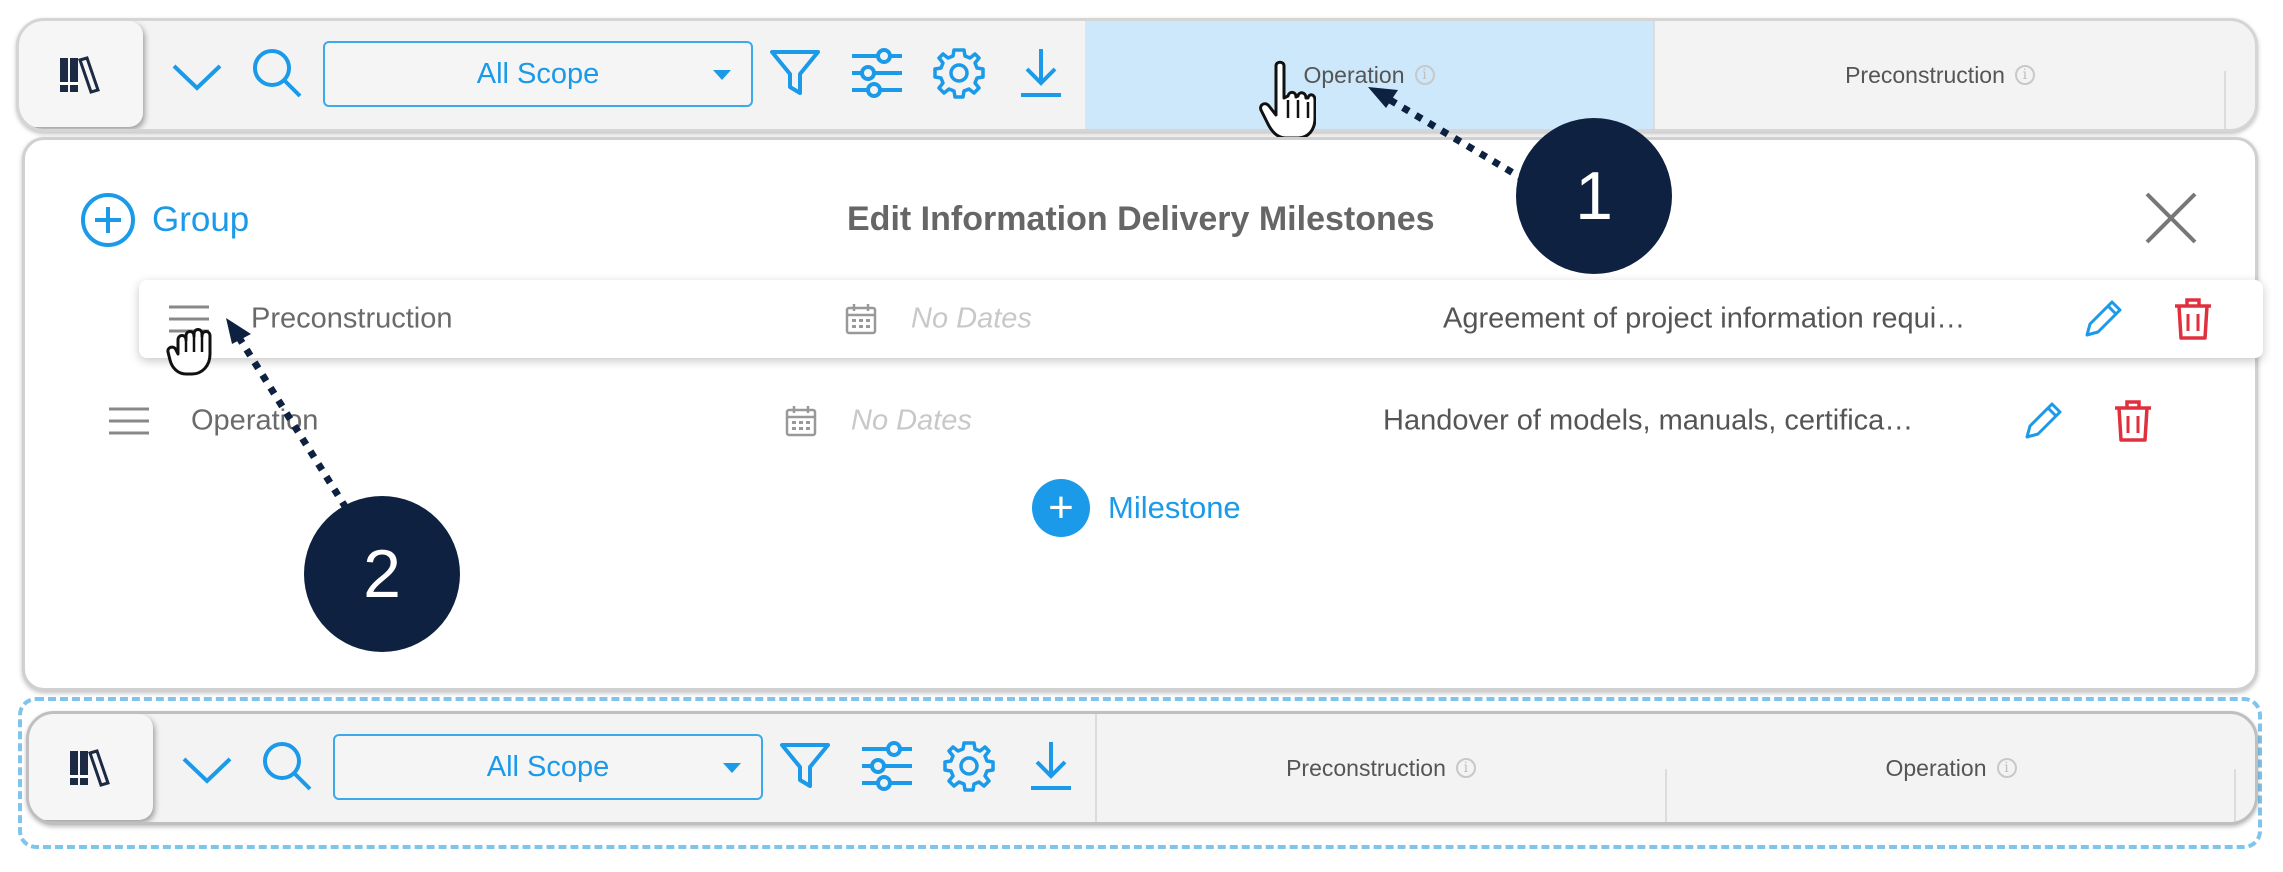 The image size is (2283, 872). What do you see at coordinates (887, 766) in the screenshot?
I see `sliders-icon` at bounding box center [887, 766].